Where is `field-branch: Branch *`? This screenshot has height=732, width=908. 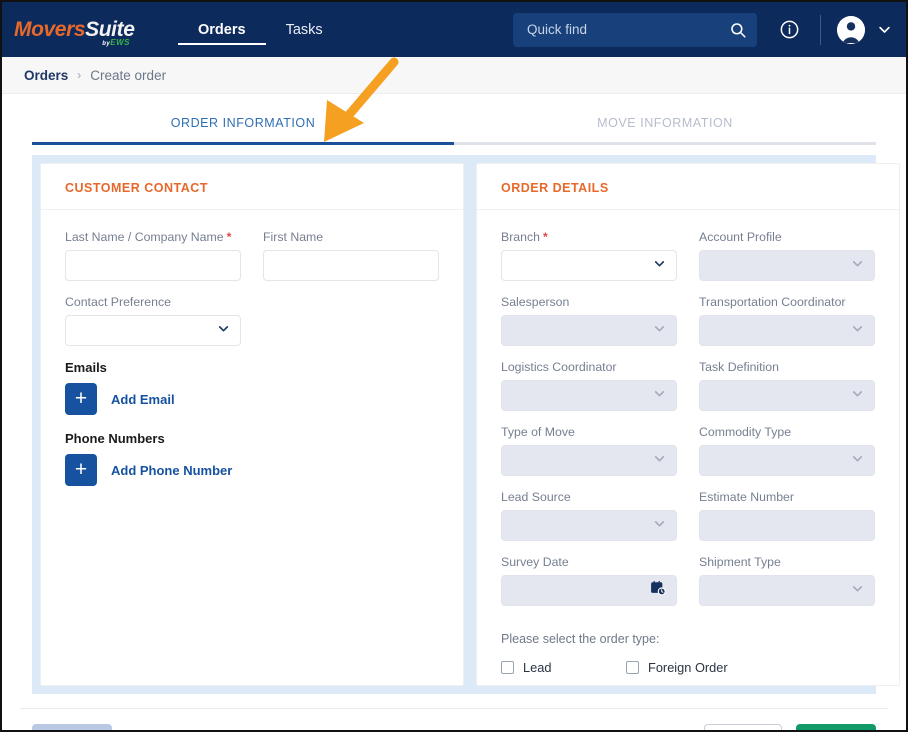
field-branch: Branch * is located at coordinates (589, 255).